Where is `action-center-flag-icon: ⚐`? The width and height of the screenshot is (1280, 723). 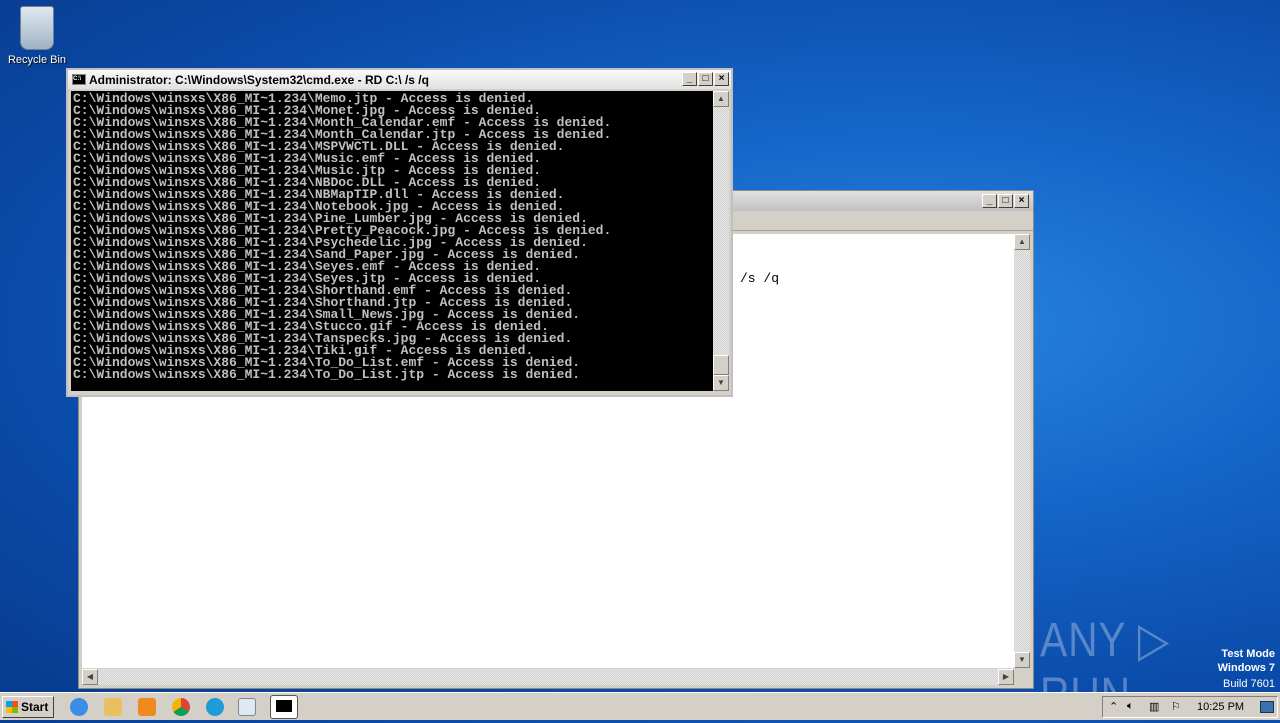
action-center-flag-icon: ⚐ is located at coordinates (1176, 706).